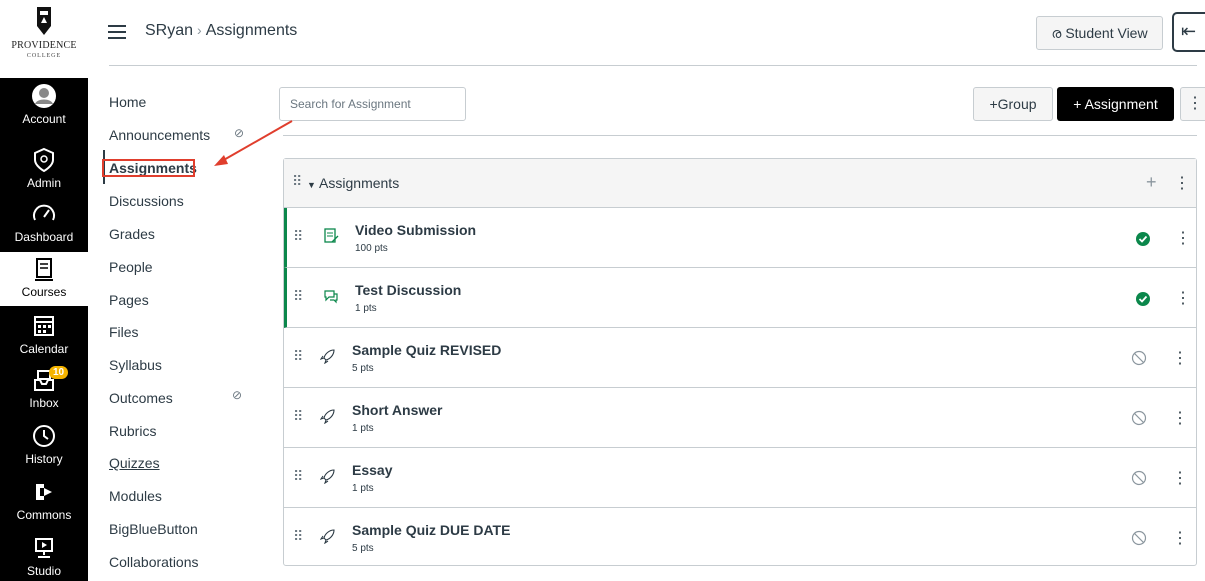  Describe the element at coordinates (146, 201) in the screenshot. I see `course-nav-discussions: Discussions` at that location.